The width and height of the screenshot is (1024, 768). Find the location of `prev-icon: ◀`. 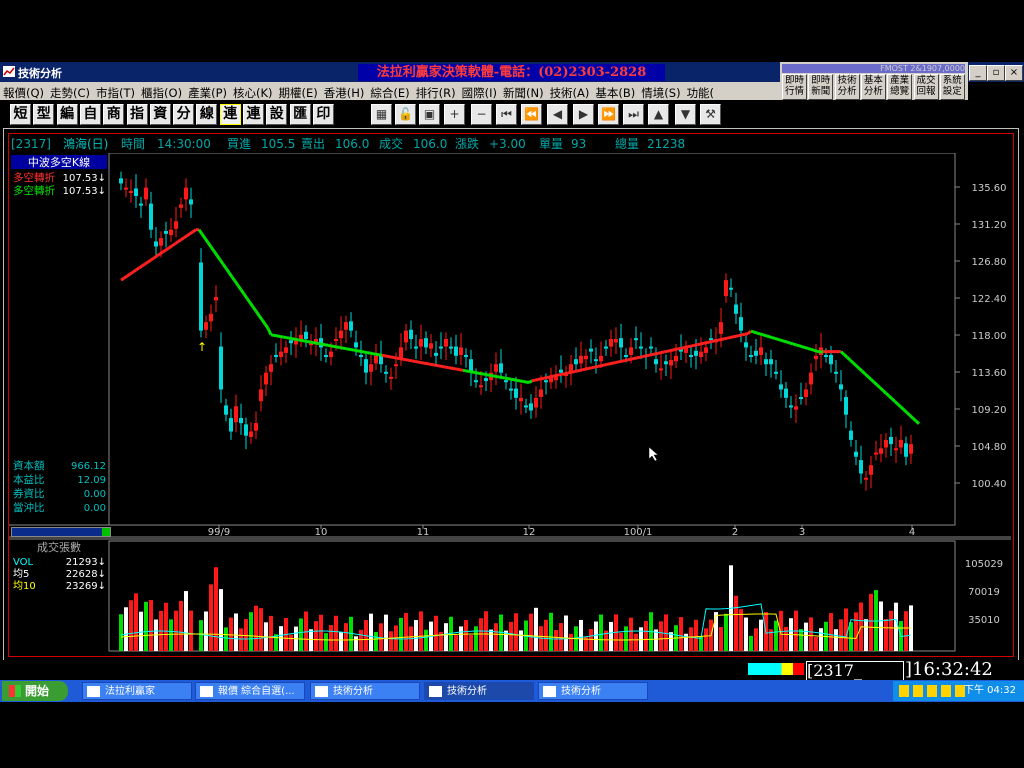

prev-icon: ◀ is located at coordinates (557, 114).